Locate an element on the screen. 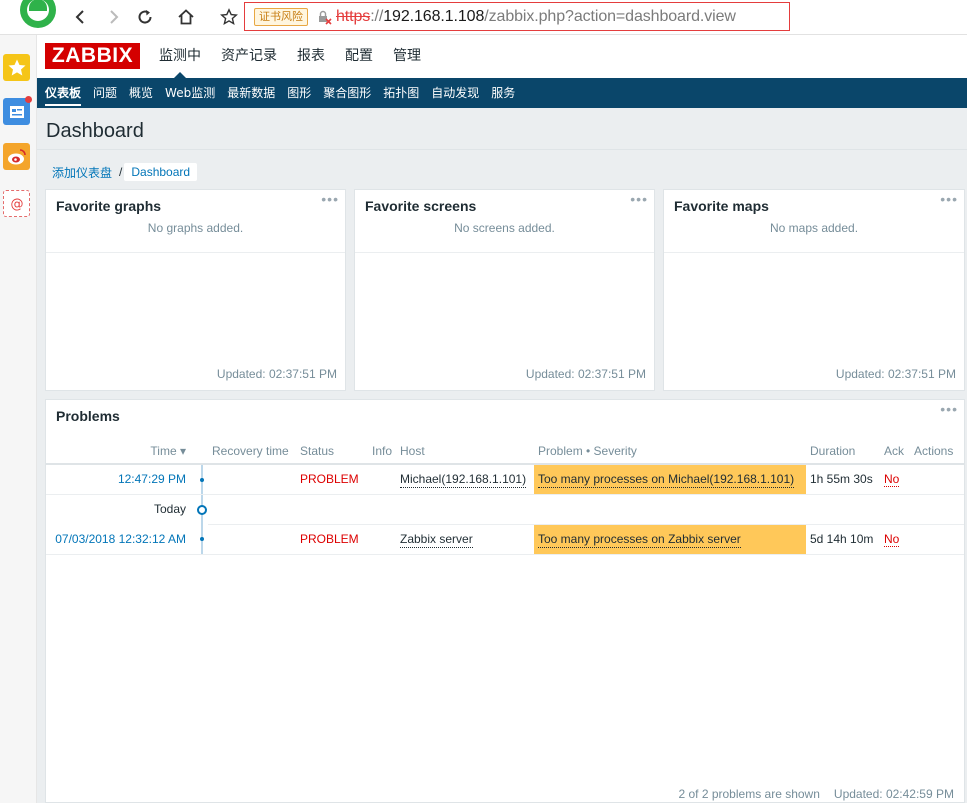 This screenshot has height=803, width=967. sub-navigation: 仪表板 问题 概览 Web监测 最新数据 图形 聚合图形 拓扑图 自动发现 服务 is located at coordinates (502, 93).